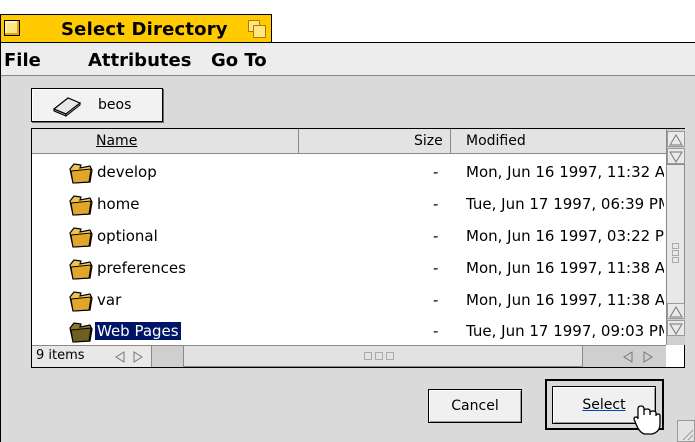 The image size is (695, 442). What do you see at coordinates (92, 356) in the screenshot?
I see `item-count-box: 9 items` at bounding box center [92, 356].